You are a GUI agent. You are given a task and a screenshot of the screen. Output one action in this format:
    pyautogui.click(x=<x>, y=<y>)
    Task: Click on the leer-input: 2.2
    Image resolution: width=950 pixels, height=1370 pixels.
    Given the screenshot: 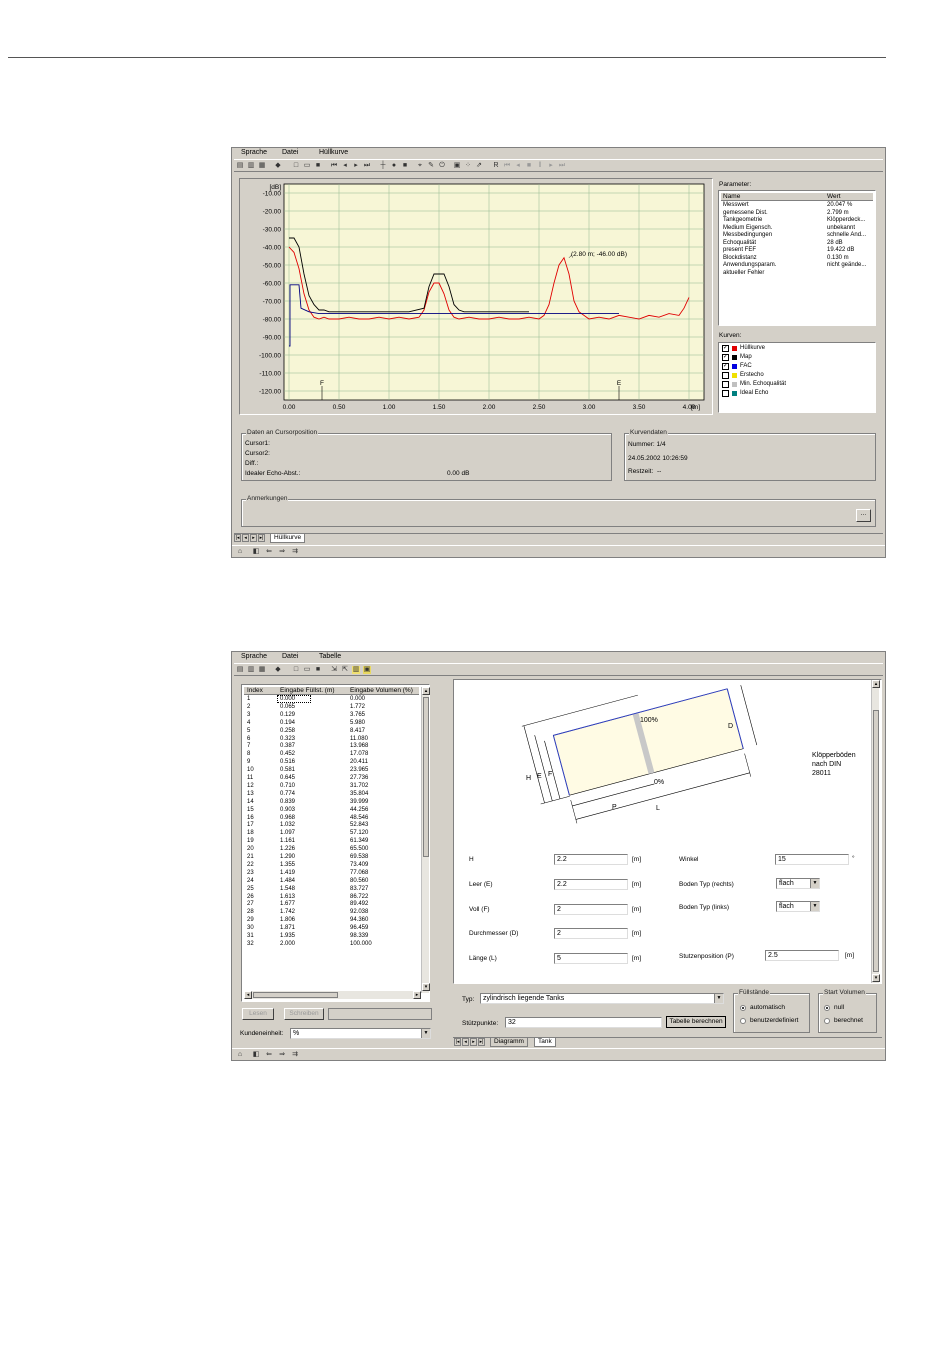 What is the action you would take?
    pyautogui.click(x=591, y=884)
    